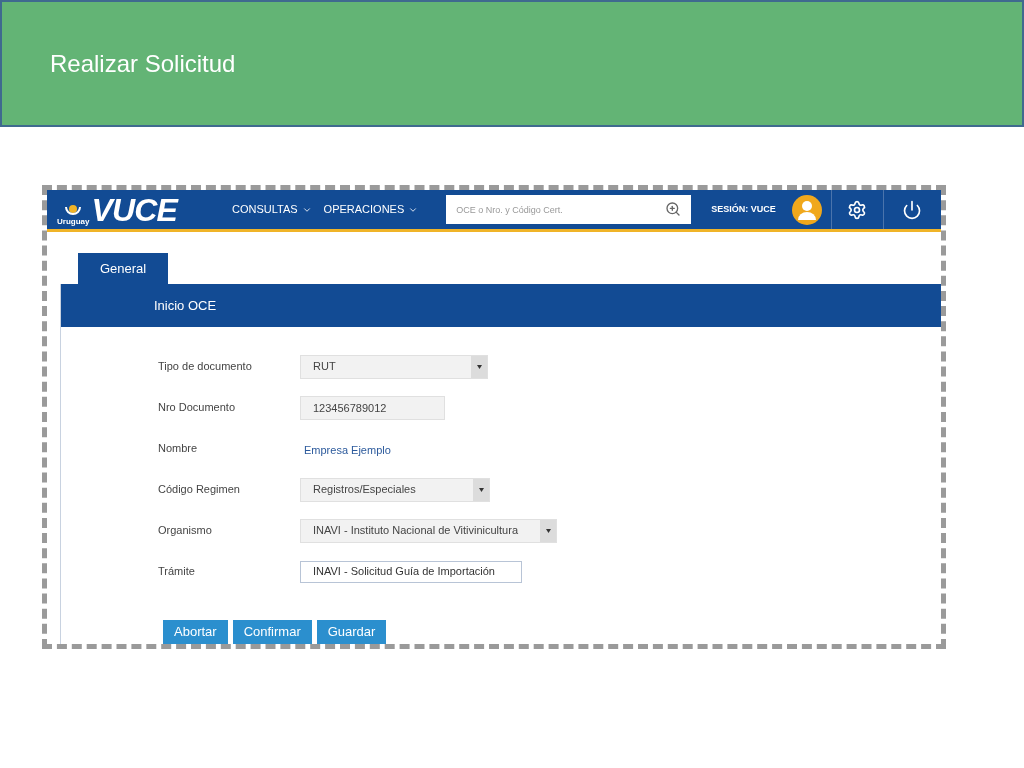 Image resolution: width=1024 pixels, height=768 pixels. What do you see at coordinates (177, 572) in the screenshot?
I see `field-label: Trámite` at bounding box center [177, 572].